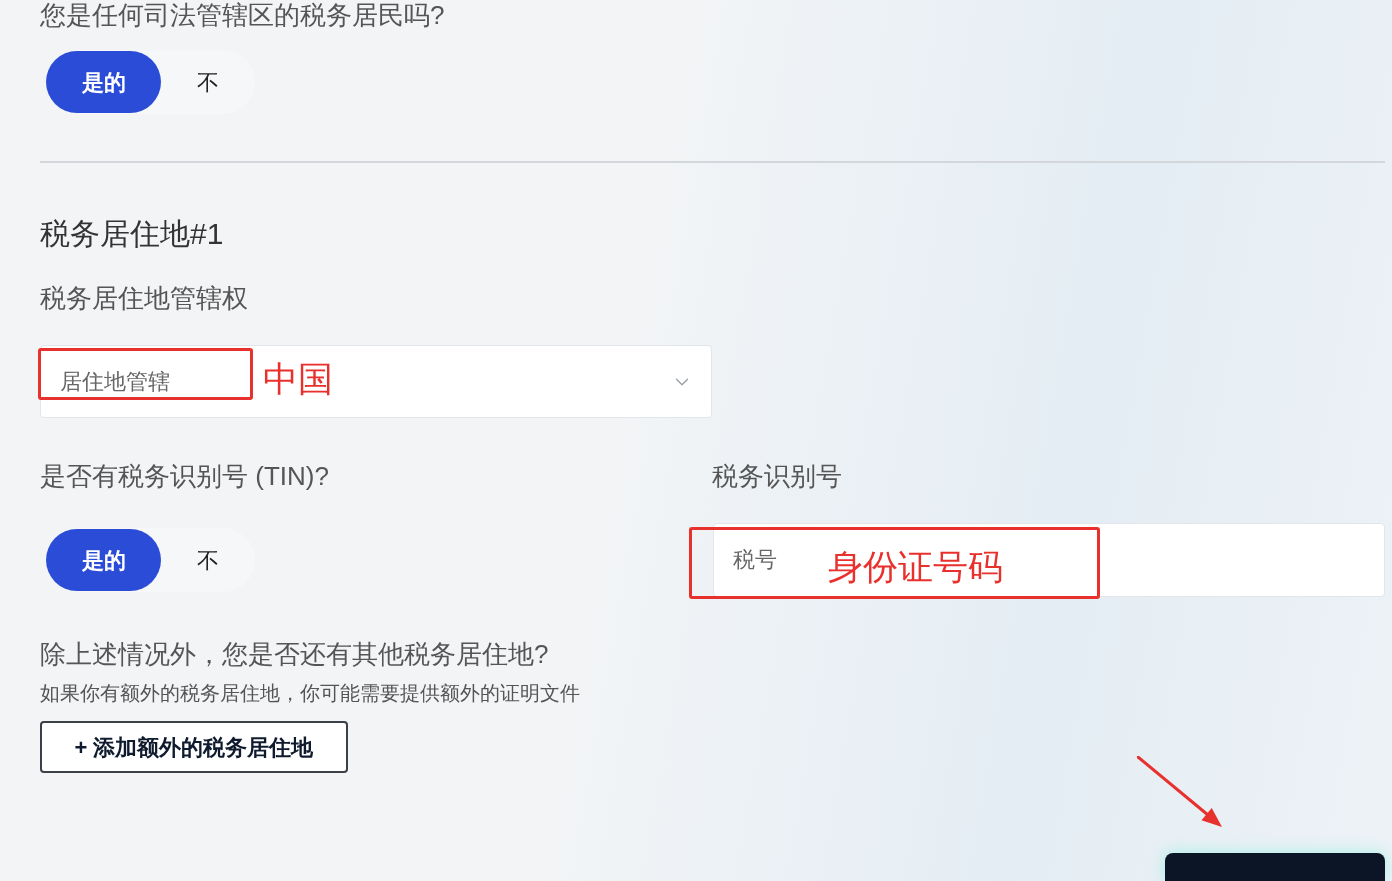  I want to click on annotation-text: 身份证号码, so click(915, 567).